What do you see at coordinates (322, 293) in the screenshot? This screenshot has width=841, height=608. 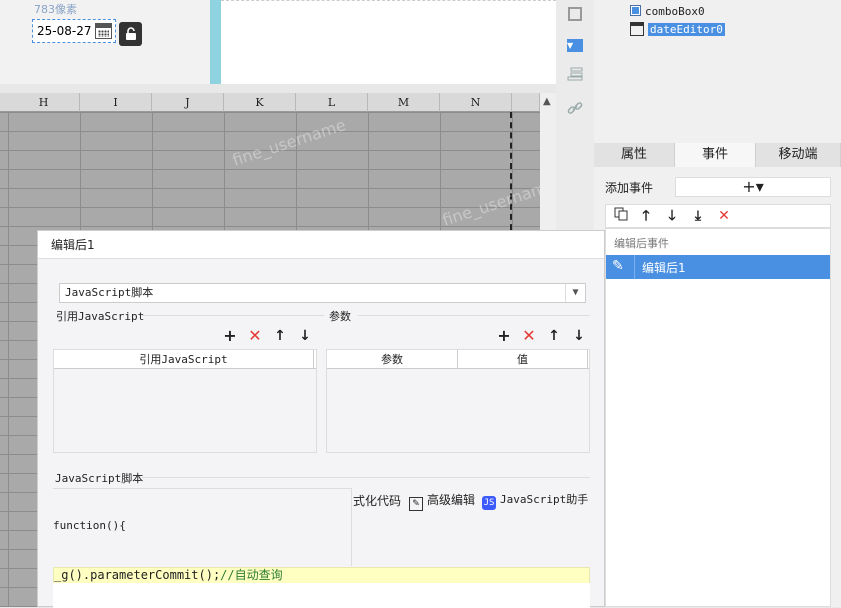 I see `script-type-select: JavaScript脚本 ▼` at bounding box center [322, 293].